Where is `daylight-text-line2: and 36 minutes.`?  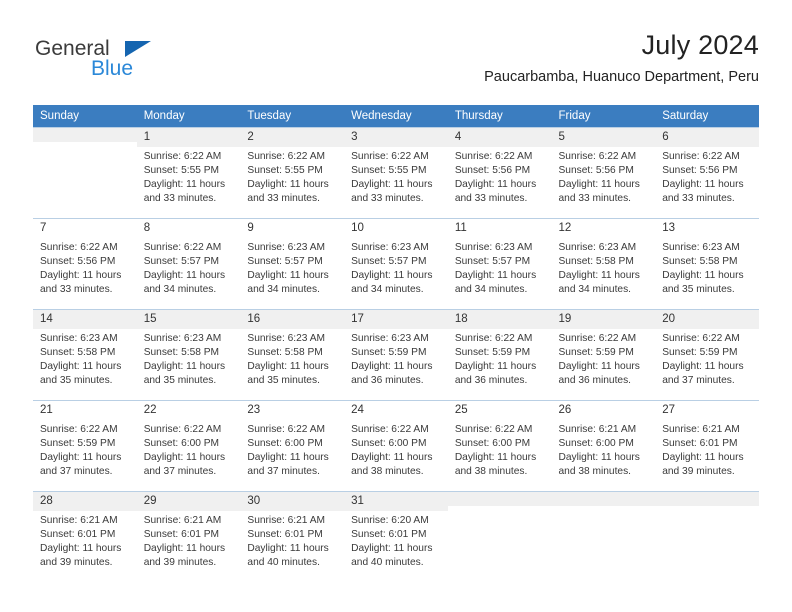 daylight-text-line2: and 36 minutes. is located at coordinates (595, 381).